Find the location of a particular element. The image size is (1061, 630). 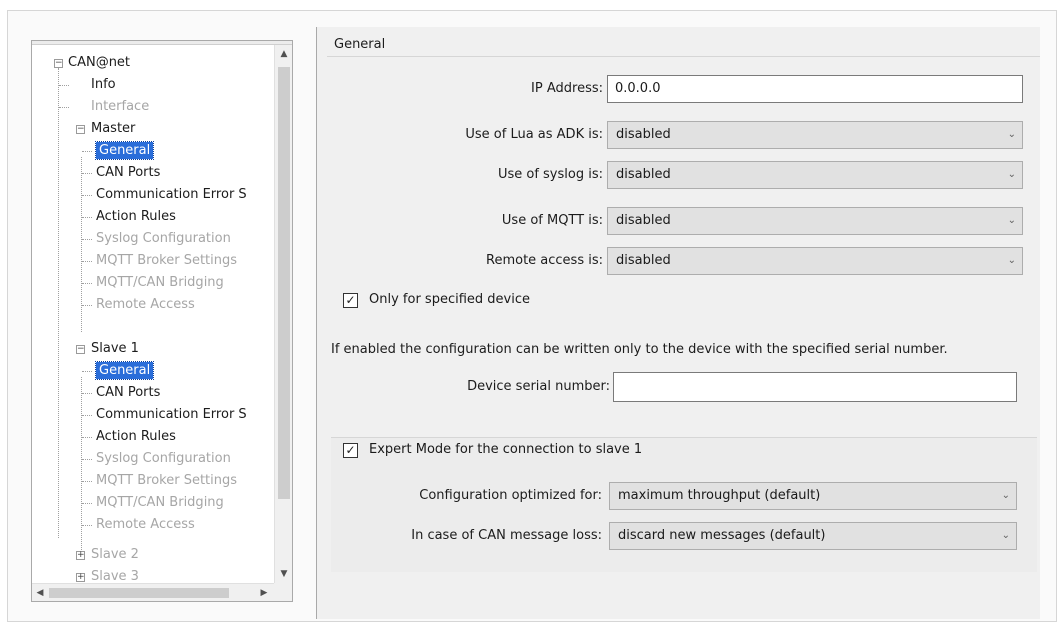

tree-item-master: Master is located at coordinates (113, 129).